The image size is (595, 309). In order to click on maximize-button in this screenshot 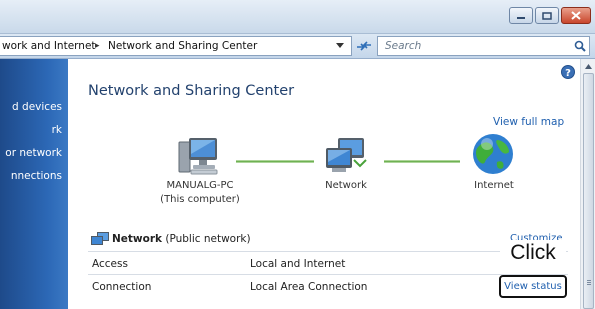, I will do `click(547, 15)`.